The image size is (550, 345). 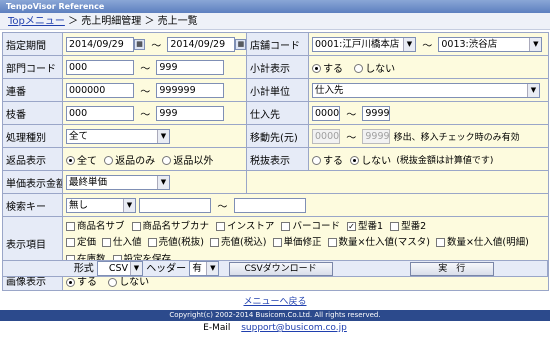 I want to click on subtotal-display-label: 小計表示, so click(x=277, y=67).